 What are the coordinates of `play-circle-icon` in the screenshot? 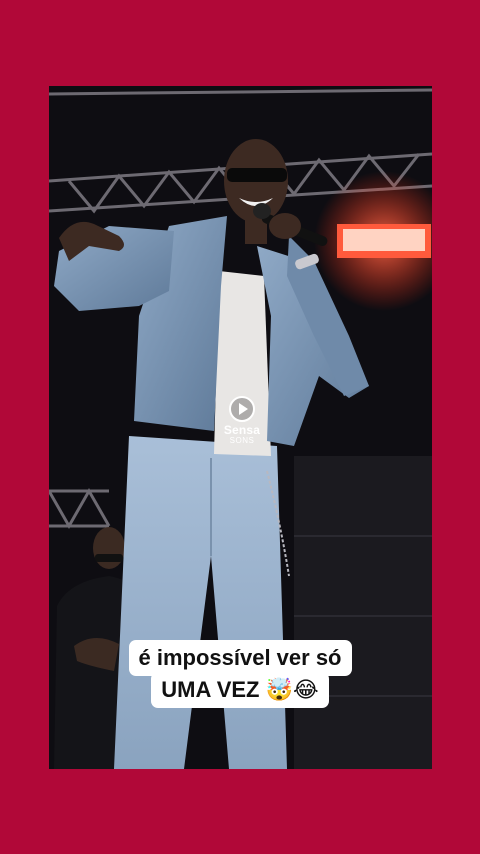 It's located at (242, 409).